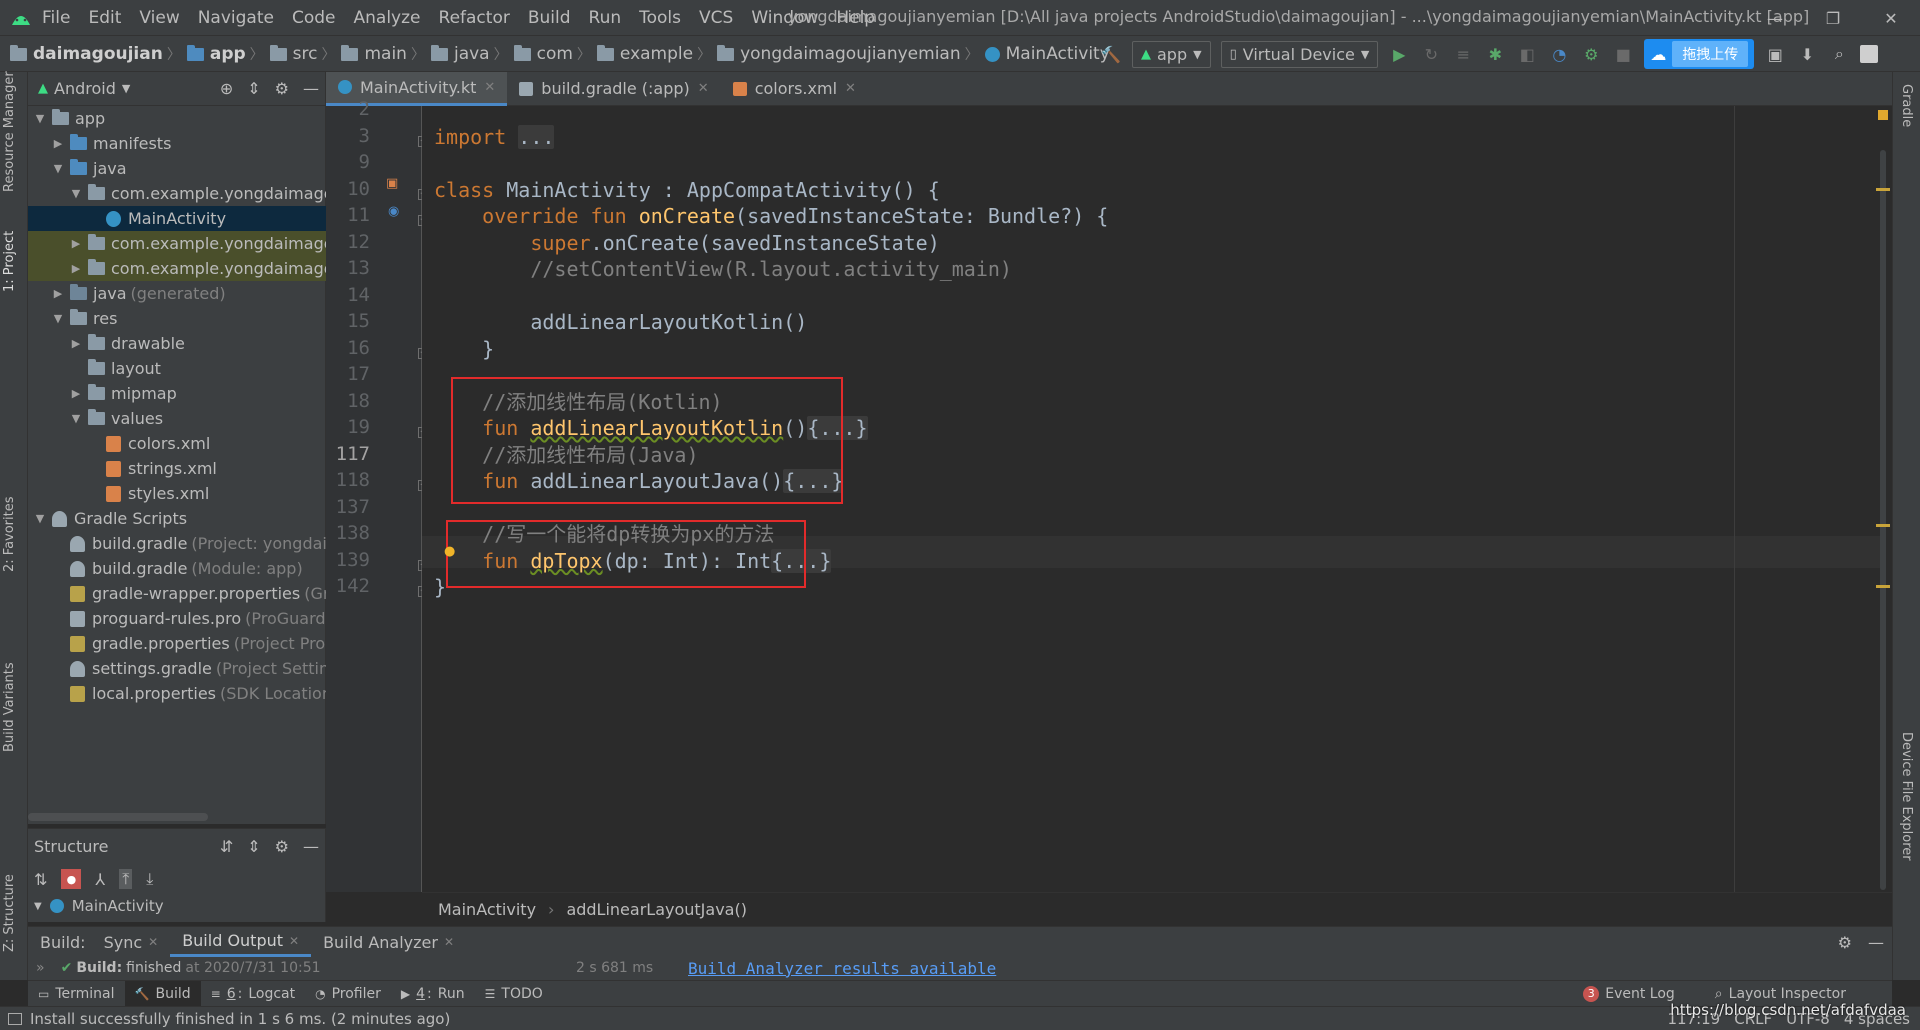  Describe the element at coordinates (1839, 54) in the screenshot. I see `search-icon: ⌕` at that location.